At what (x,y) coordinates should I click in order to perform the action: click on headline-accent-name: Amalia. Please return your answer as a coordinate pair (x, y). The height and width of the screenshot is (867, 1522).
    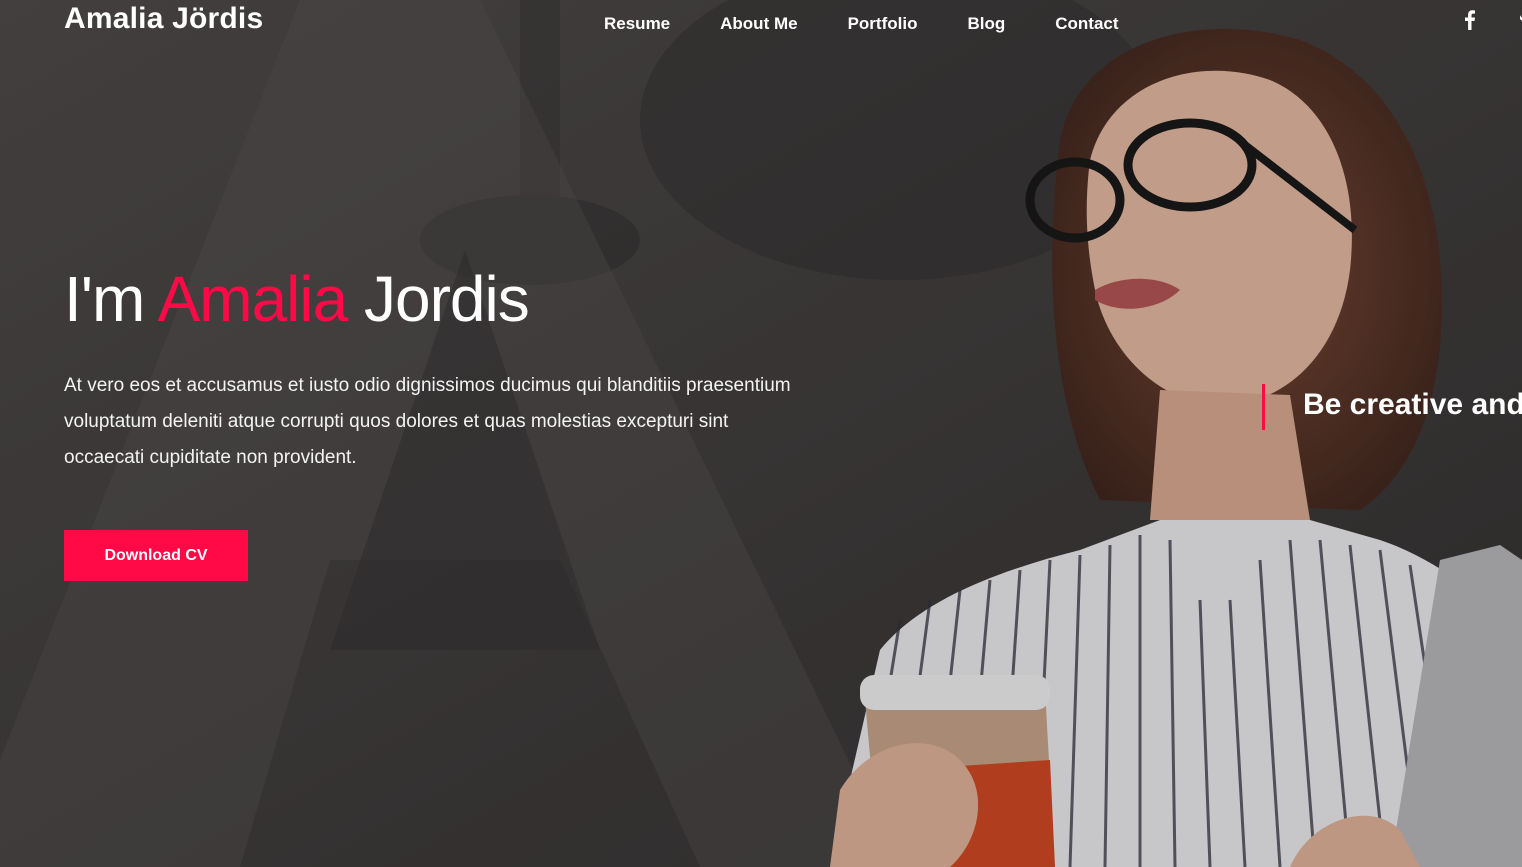
    Looking at the image, I should click on (253, 299).